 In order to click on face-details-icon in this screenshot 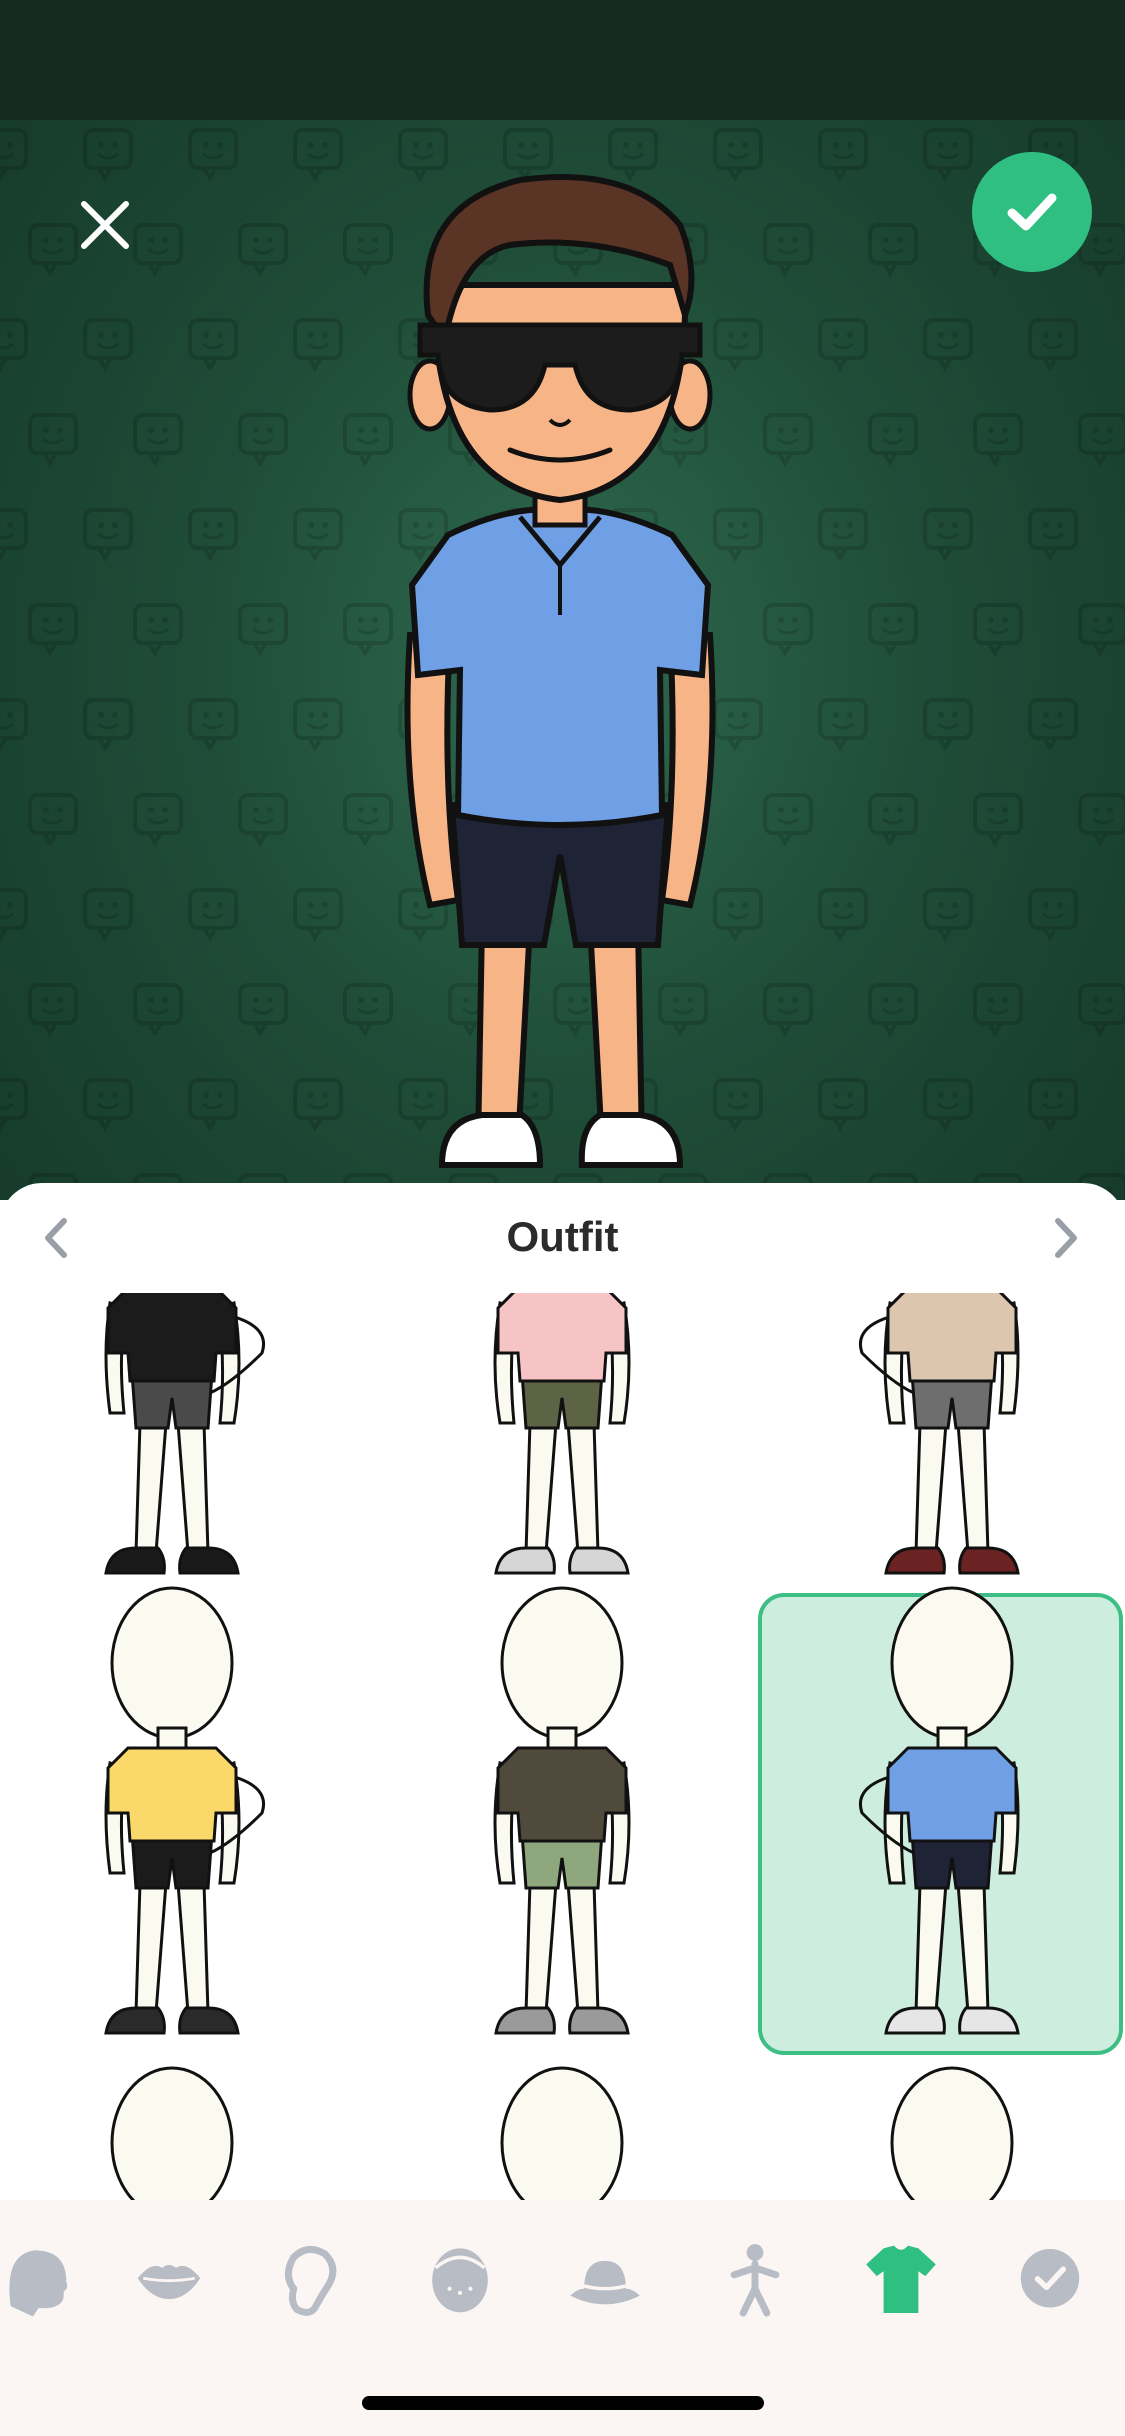, I will do `click(460, 2280)`.